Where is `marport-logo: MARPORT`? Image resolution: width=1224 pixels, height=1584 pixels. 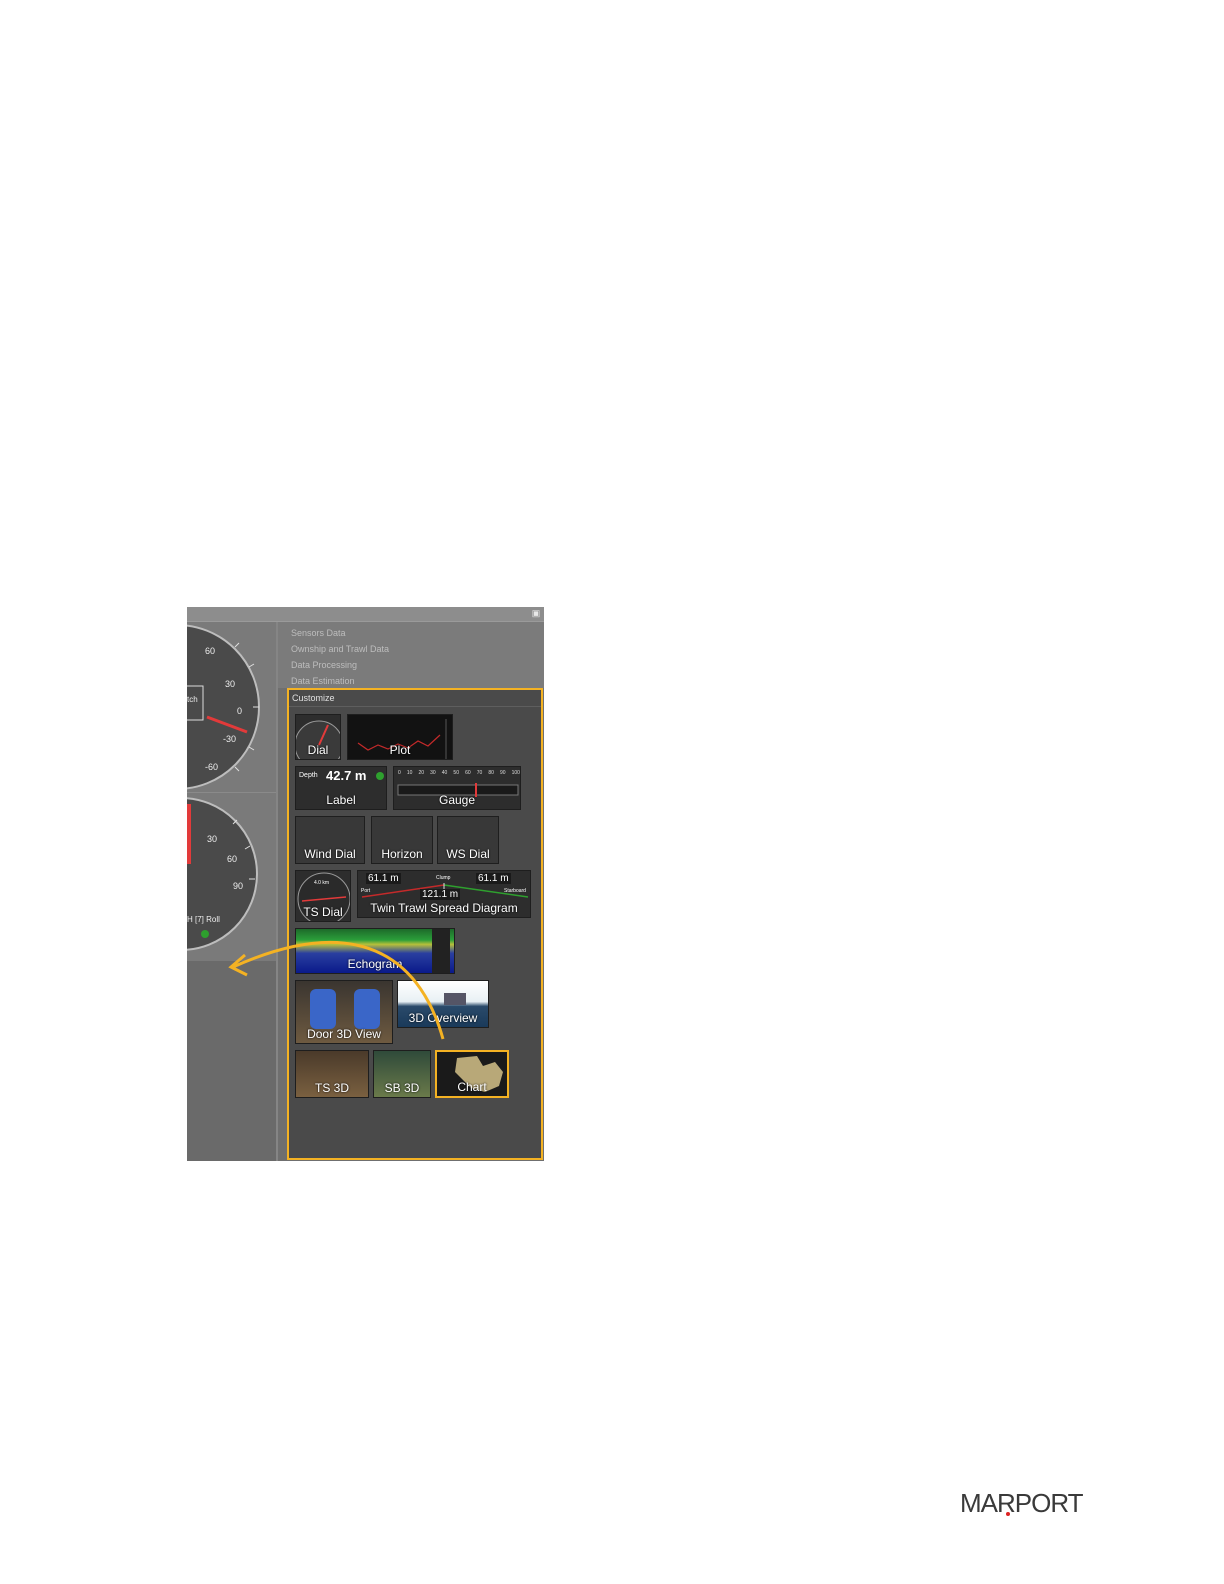 marport-logo: MARPORT is located at coordinates (1022, 1504).